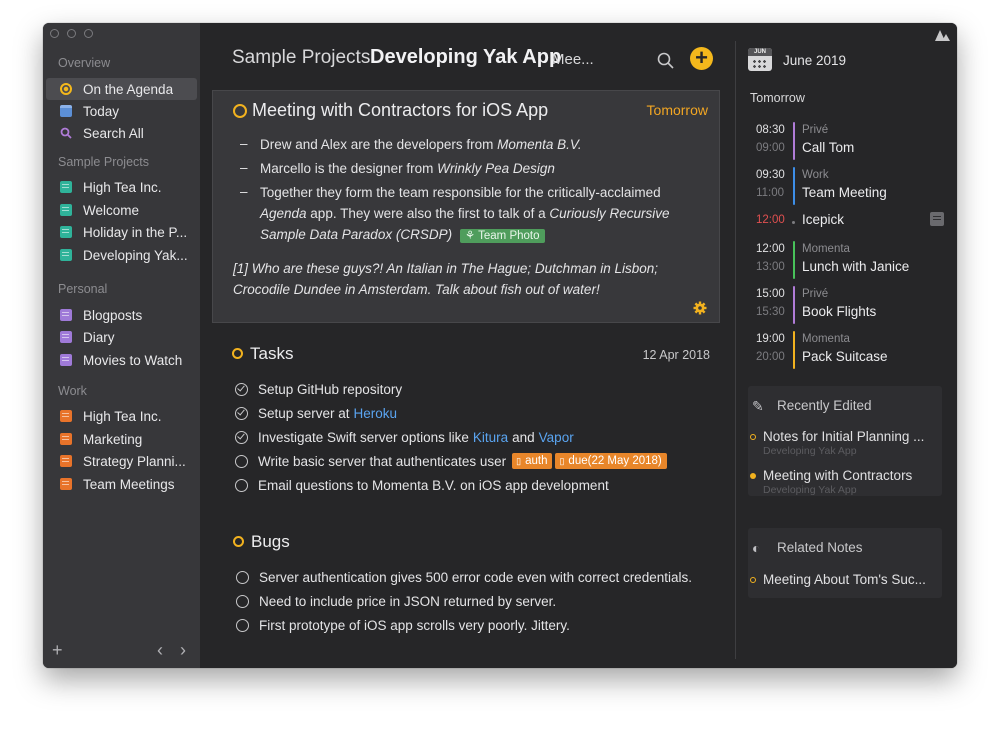 Image resolution: width=1000 pixels, height=734 pixels. What do you see at coordinates (846, 349) in the screenshot?
I see `agenda-event: 19:00 20:00 Momenta Pack Suitcase` at bounding box center [846, 349].